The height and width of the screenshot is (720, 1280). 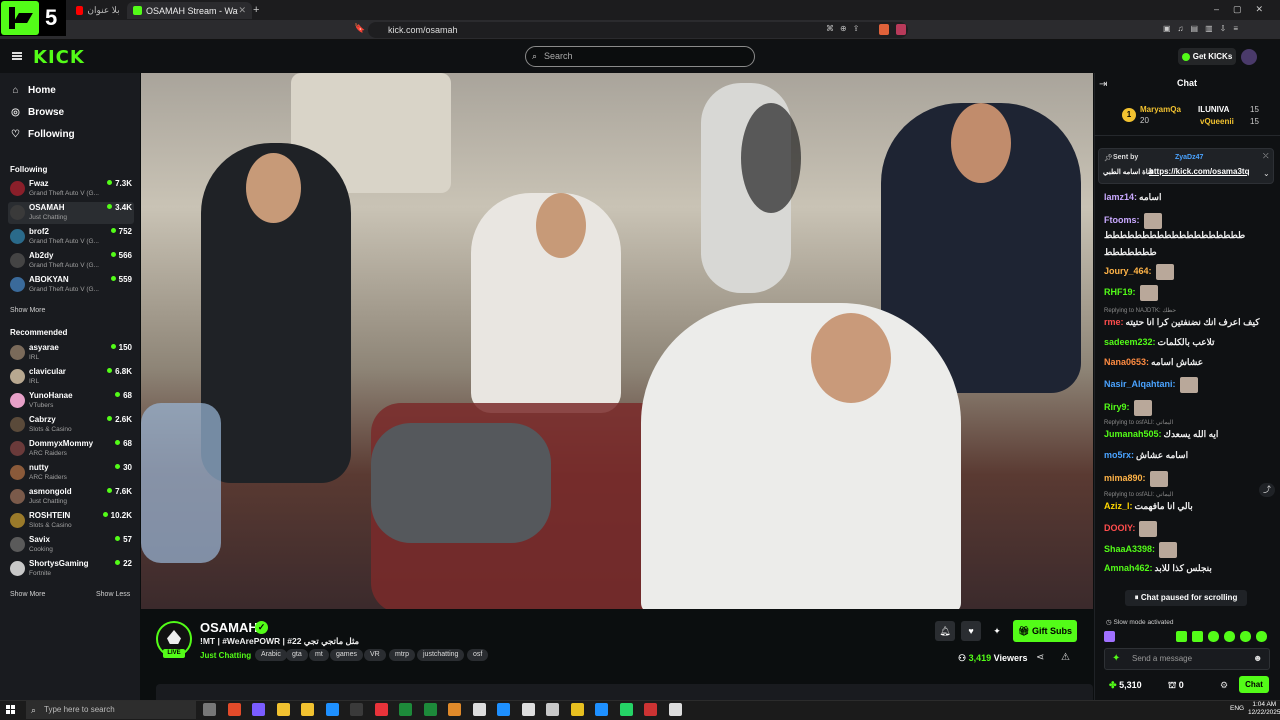 What do you see at coordinates (1188, 434) in the screenshot?
I see `chat-message: Jumanah505: ايه الله يسعدك` at bounding box center [1188, 434].